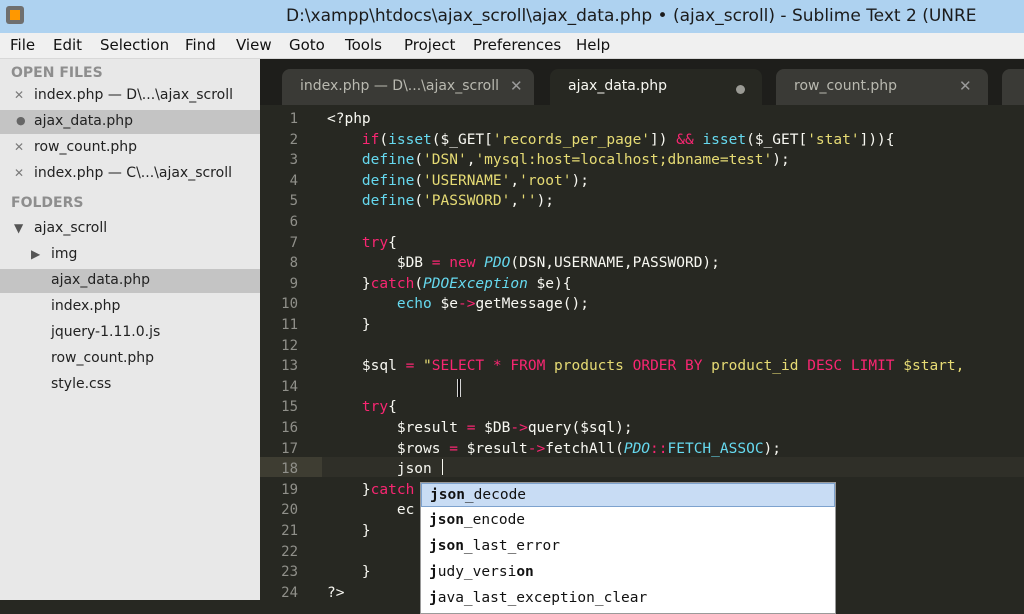 The image size is (1024, 614). Describe the element at coordinates (293, 119) in the screenshot. I see `line-number: 1` at that location.